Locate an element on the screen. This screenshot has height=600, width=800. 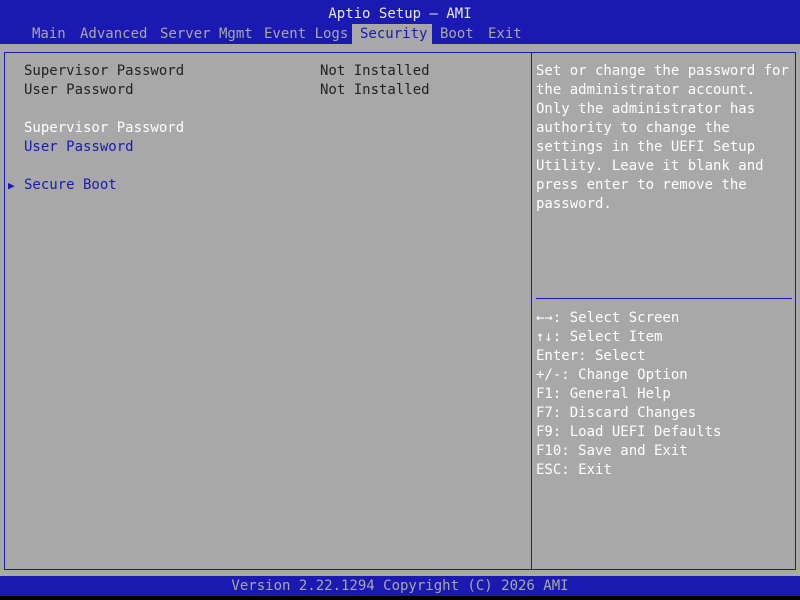
key-hint-esc-exit: ESC: Exit is located at coordinates (574, 470).